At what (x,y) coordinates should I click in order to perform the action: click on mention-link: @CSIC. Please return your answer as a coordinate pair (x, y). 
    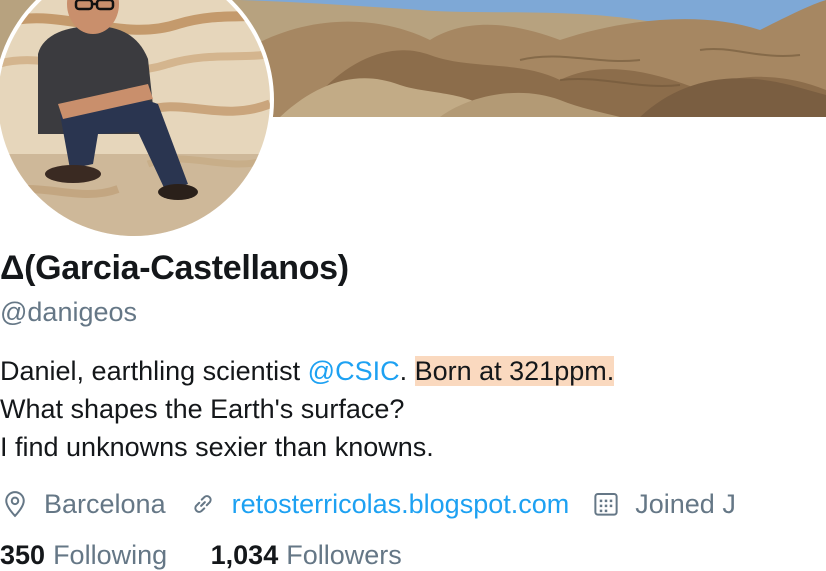
    Looking at the image, I should click on (354, 371).